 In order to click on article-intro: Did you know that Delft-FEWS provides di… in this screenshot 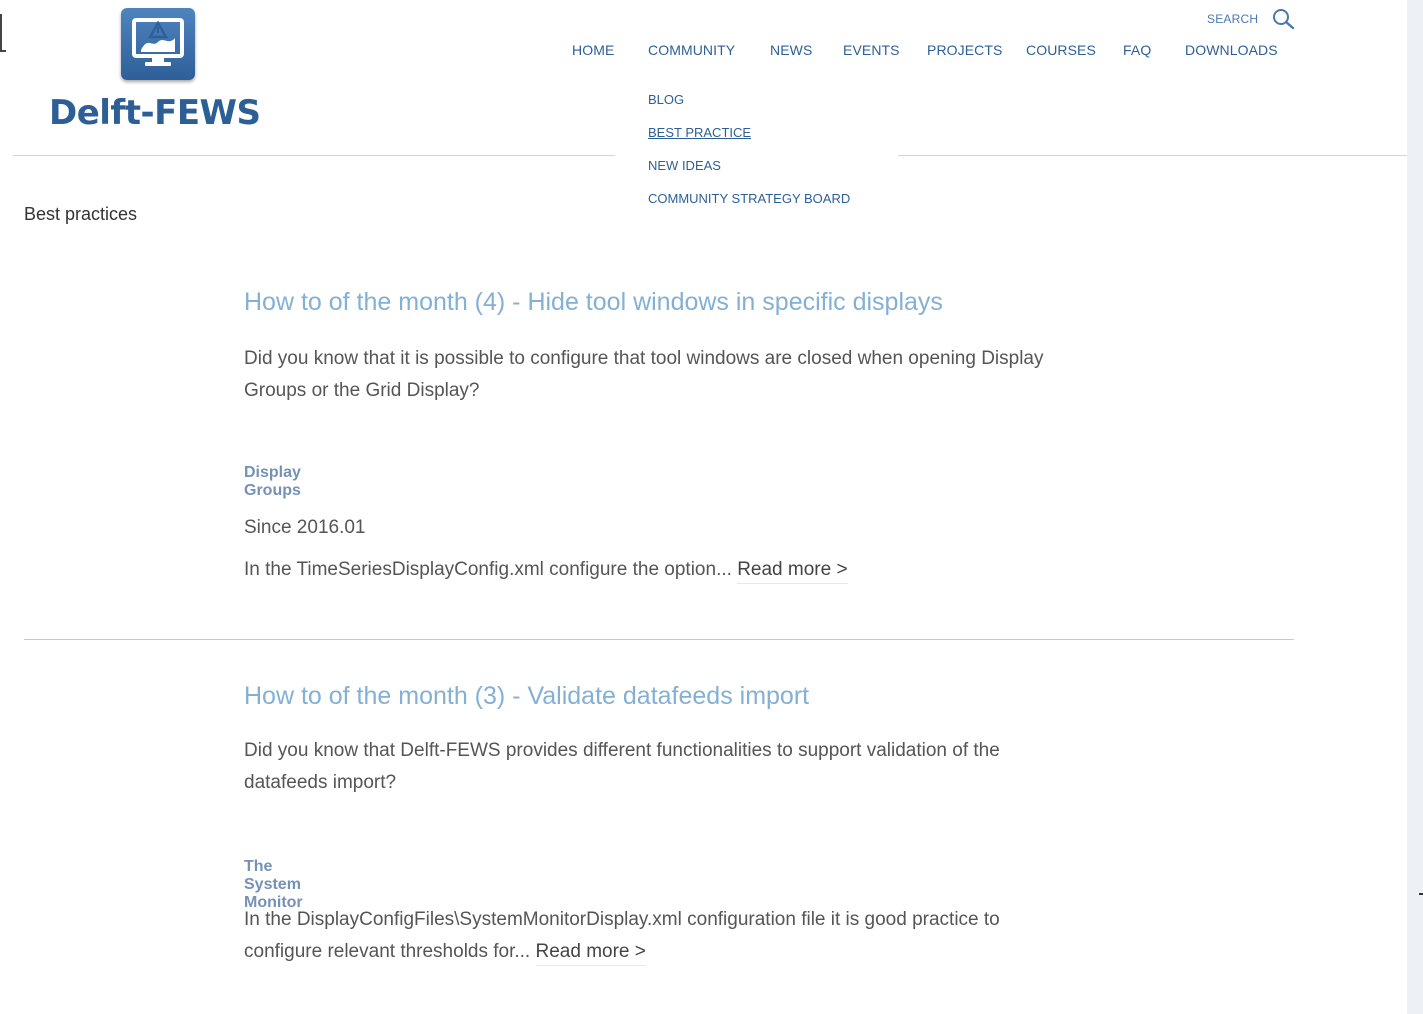, I will do `click(622, 766)`.